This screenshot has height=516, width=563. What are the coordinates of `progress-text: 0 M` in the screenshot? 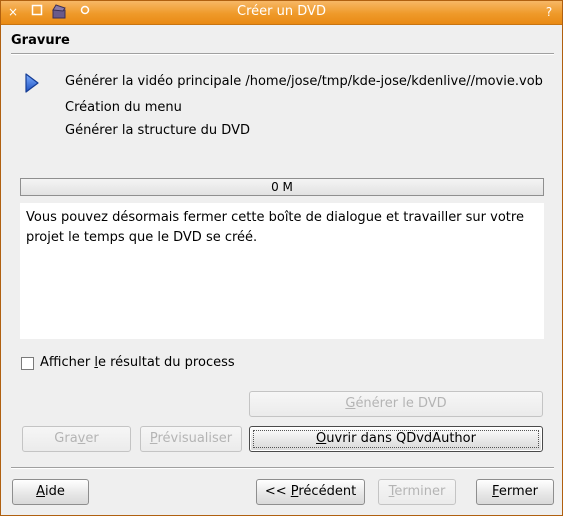 It's located at (282, 187).